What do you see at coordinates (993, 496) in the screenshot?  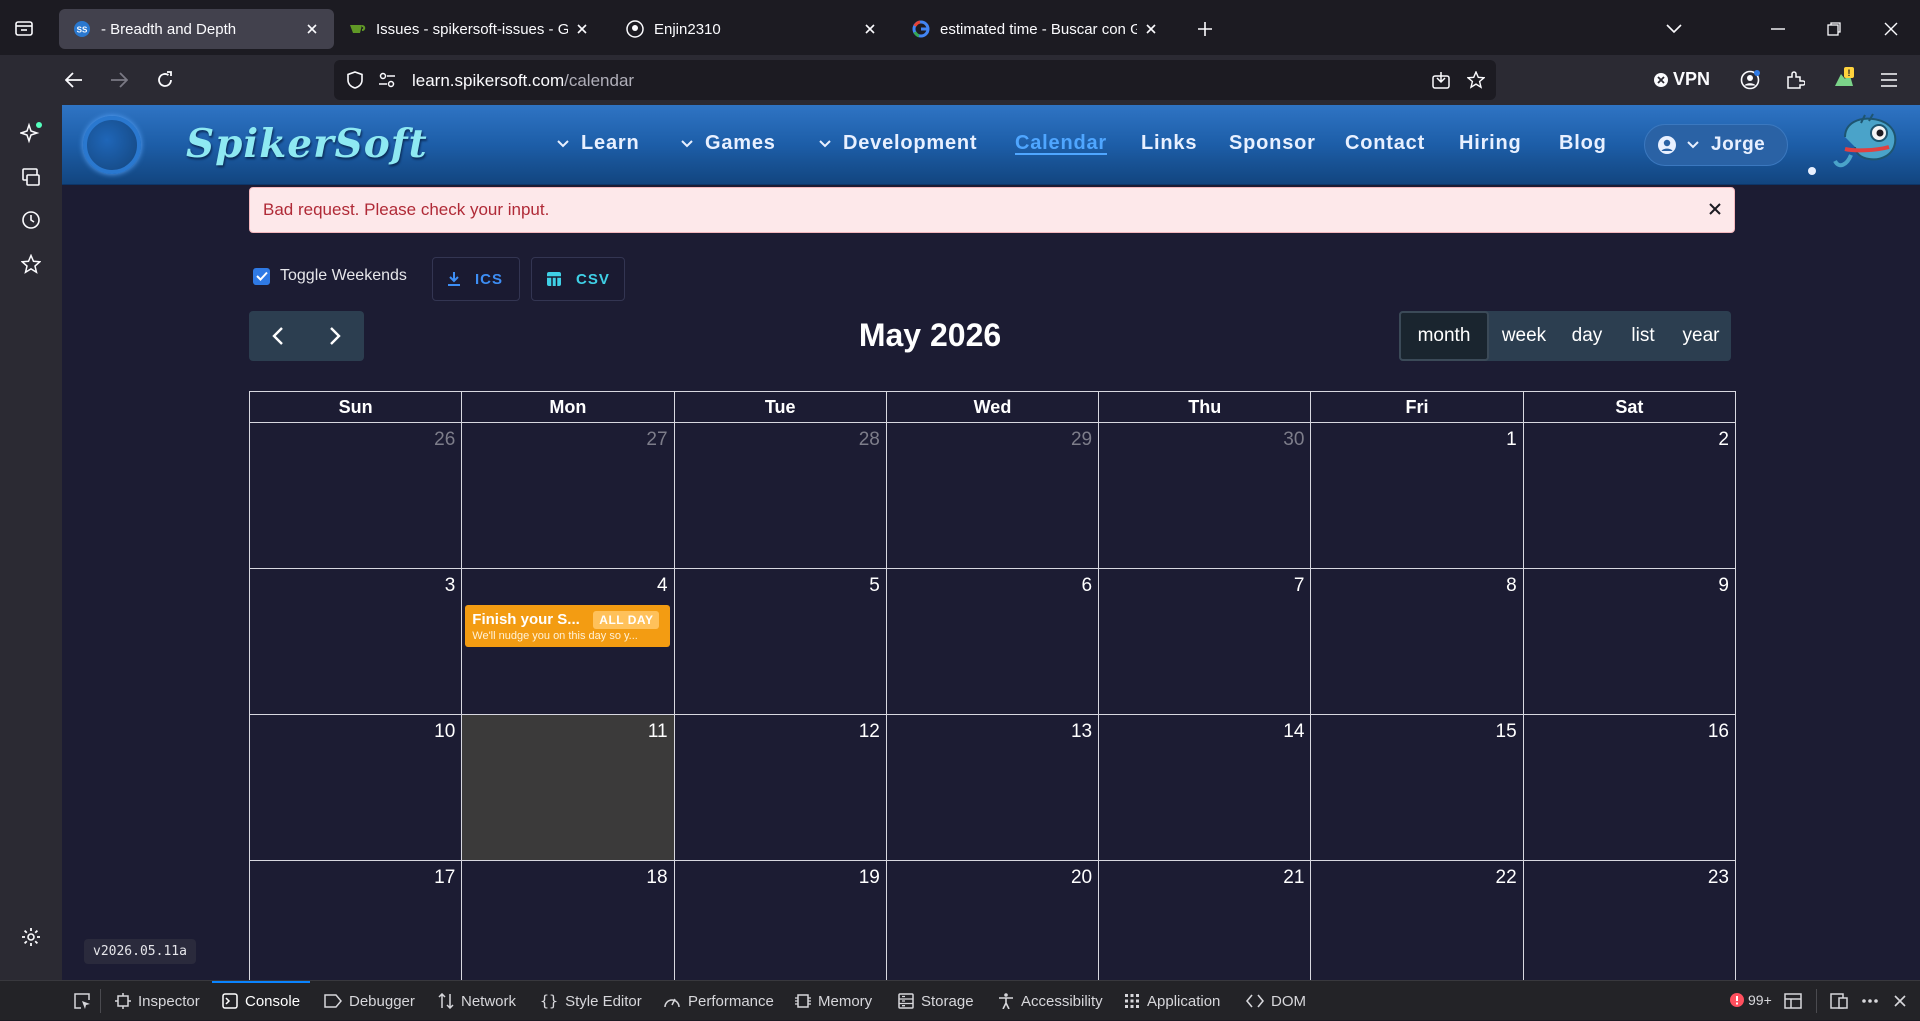 I see `day-cell: 29` at bounding box center [993, 496].